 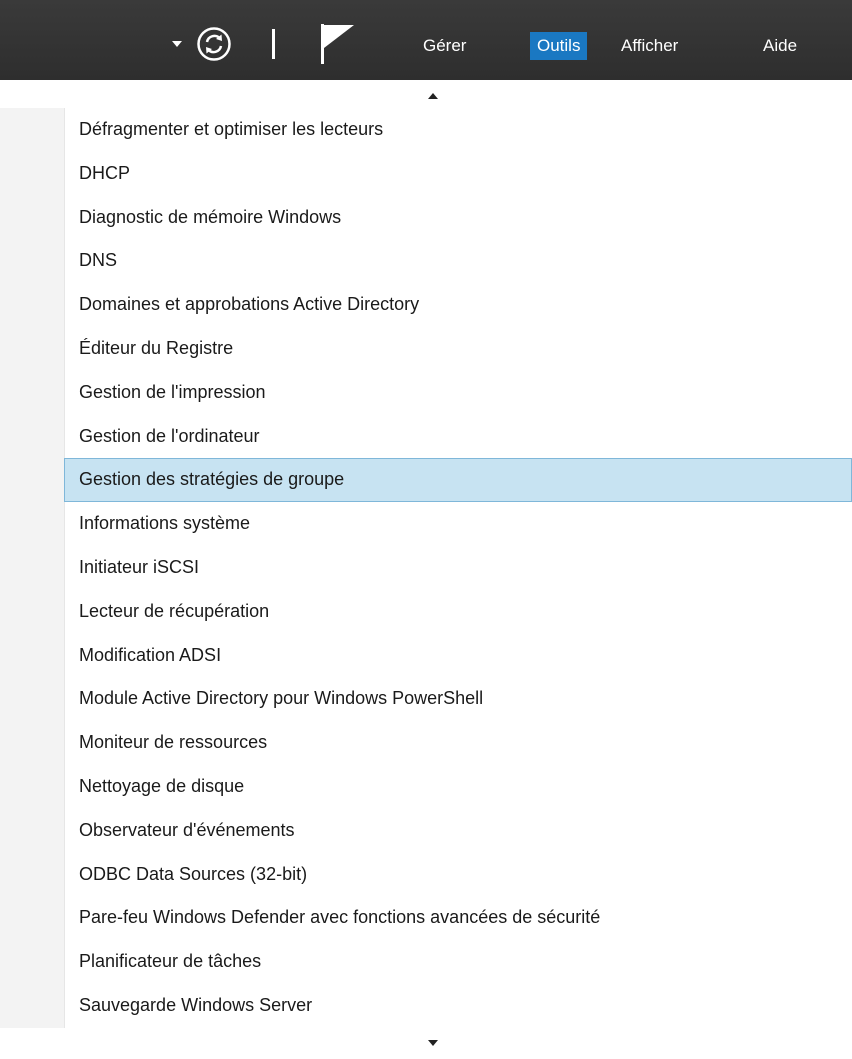 I want to click on menu-item-gestion-ordinateur: Gestion de l'ordinateur, so click(x=426, y=437).